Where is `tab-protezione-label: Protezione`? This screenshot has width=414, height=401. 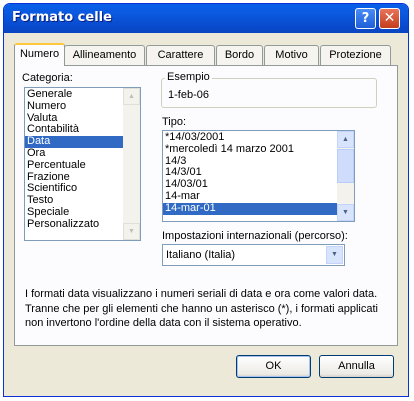
tab-protezione-label: Protezione is located at coordinates (355, 55).